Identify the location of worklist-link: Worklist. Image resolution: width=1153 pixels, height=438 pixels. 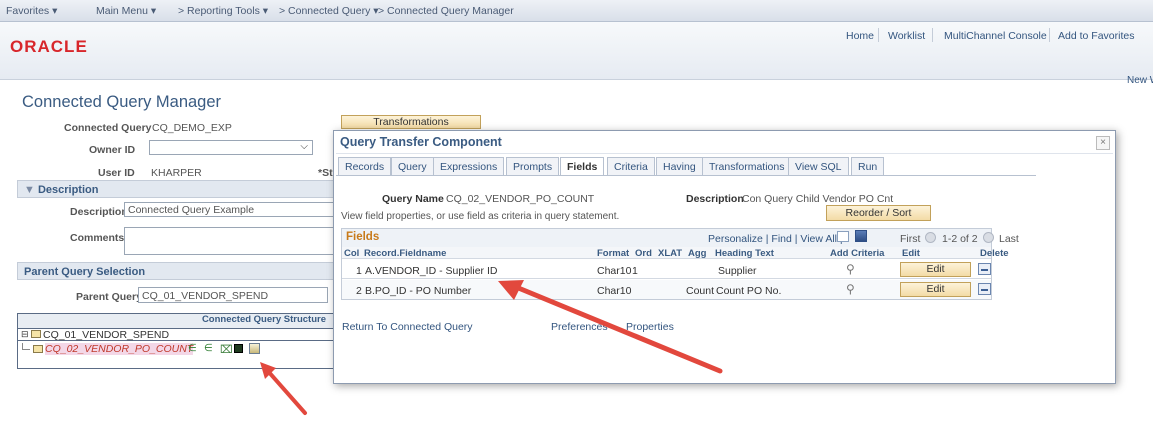
(906, 36).